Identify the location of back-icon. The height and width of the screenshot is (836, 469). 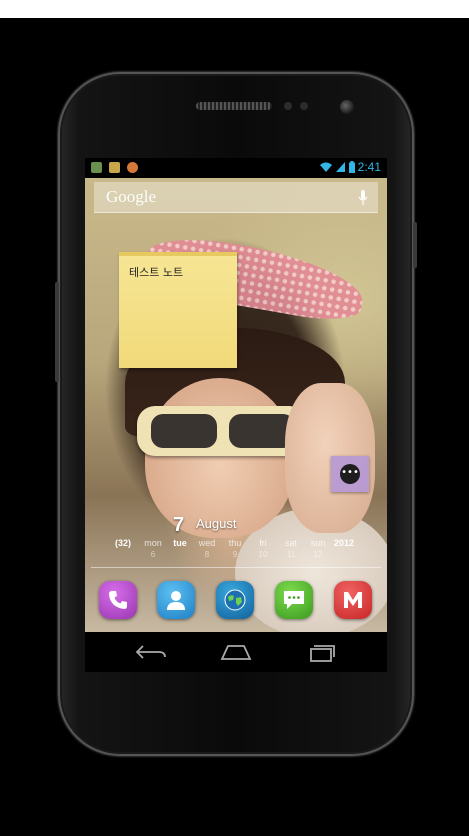
(151, 652).